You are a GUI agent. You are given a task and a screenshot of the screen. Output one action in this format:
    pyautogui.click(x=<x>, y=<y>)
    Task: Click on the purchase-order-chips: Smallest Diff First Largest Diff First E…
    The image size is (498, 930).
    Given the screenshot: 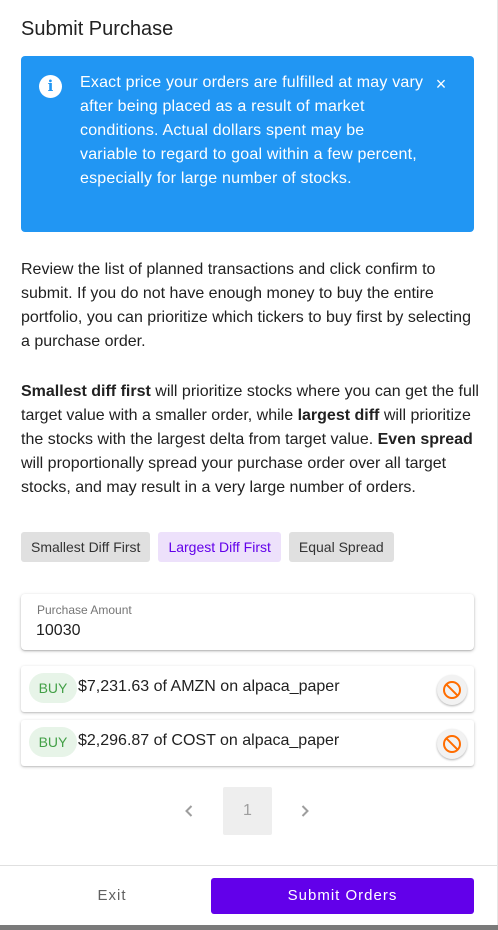 What is the action you would take?
    pyautogui.click(x=207, y=547)
    